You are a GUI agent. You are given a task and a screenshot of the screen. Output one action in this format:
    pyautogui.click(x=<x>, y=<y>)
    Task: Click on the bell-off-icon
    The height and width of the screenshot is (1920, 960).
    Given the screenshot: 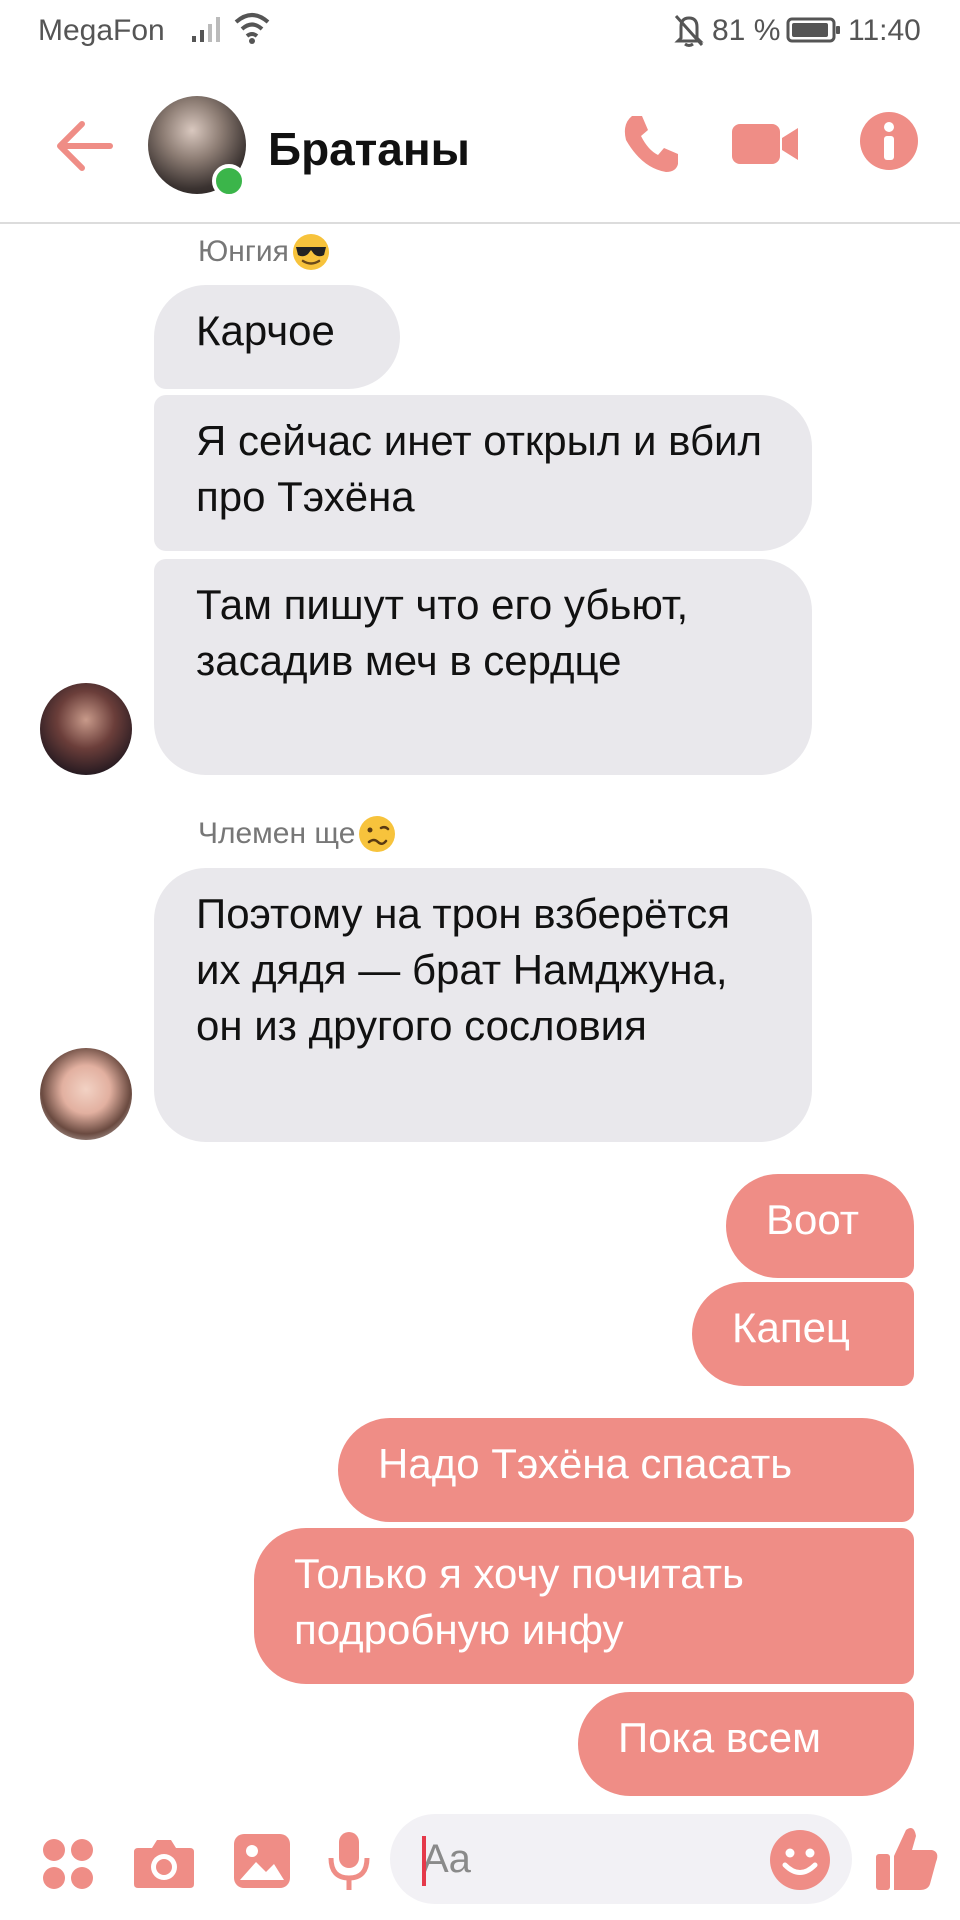 What is the action you would take?
    pyautogui.click(x=689, y=30)
    